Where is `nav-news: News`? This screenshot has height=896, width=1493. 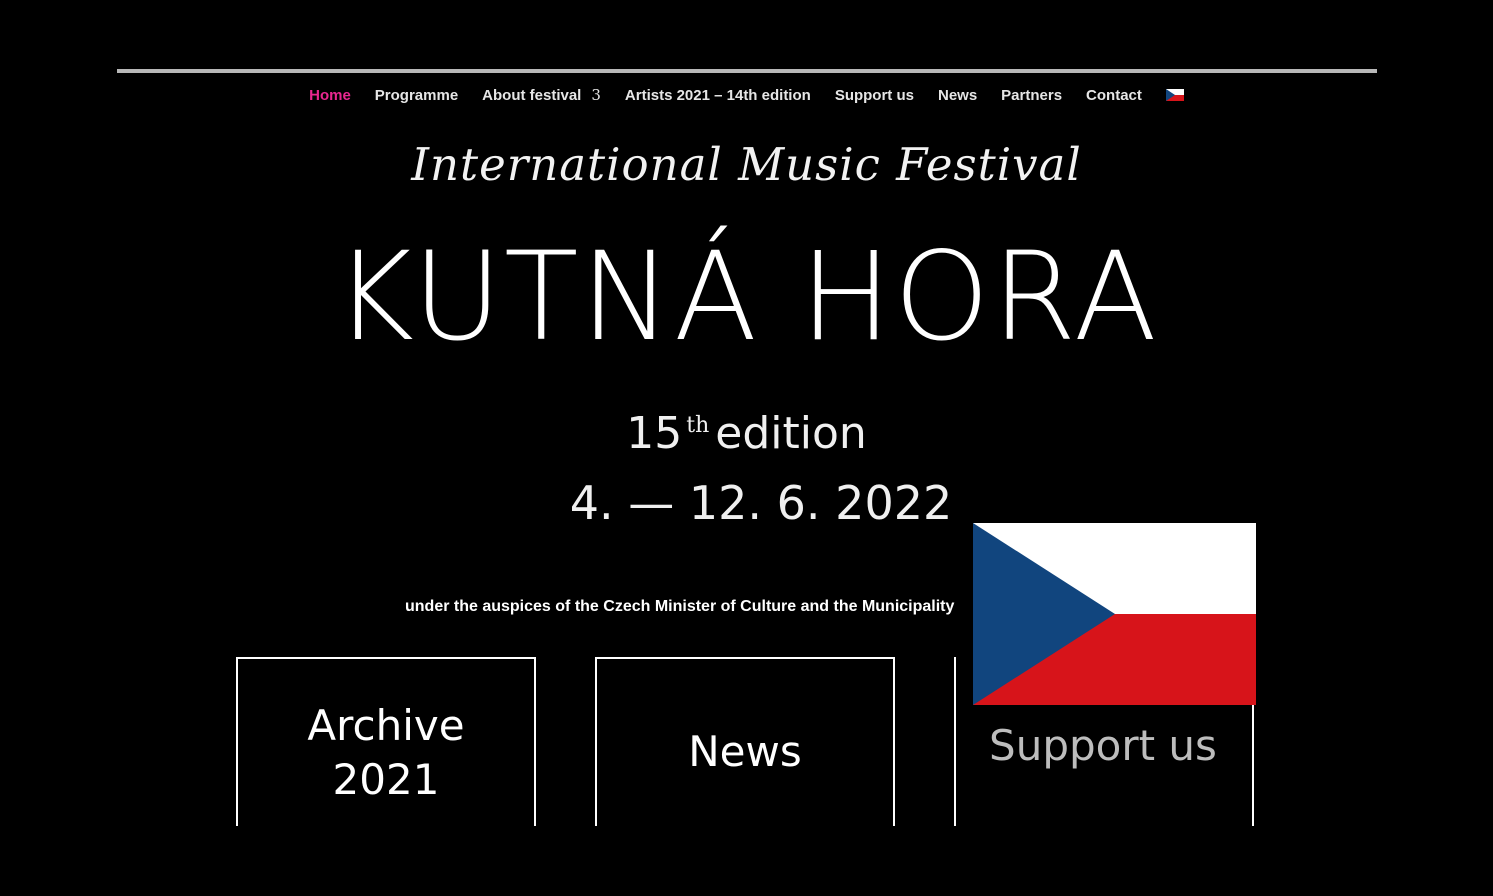 nav-news: News is located at coordinates (957, 95).